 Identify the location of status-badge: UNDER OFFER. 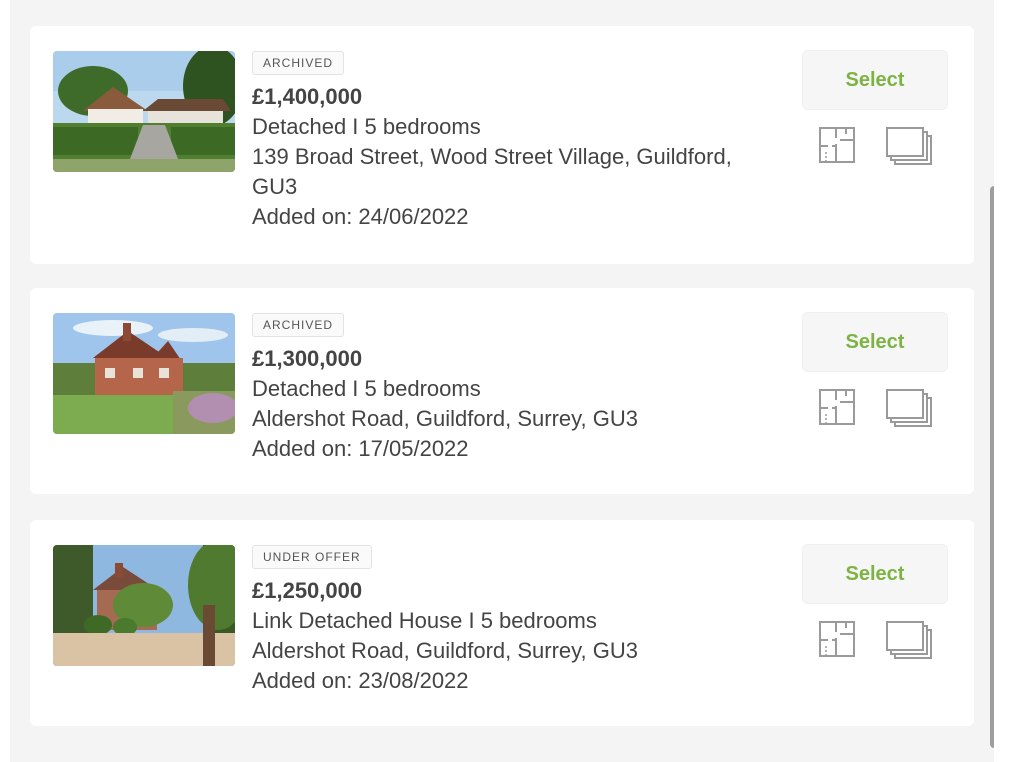
(312, 557).